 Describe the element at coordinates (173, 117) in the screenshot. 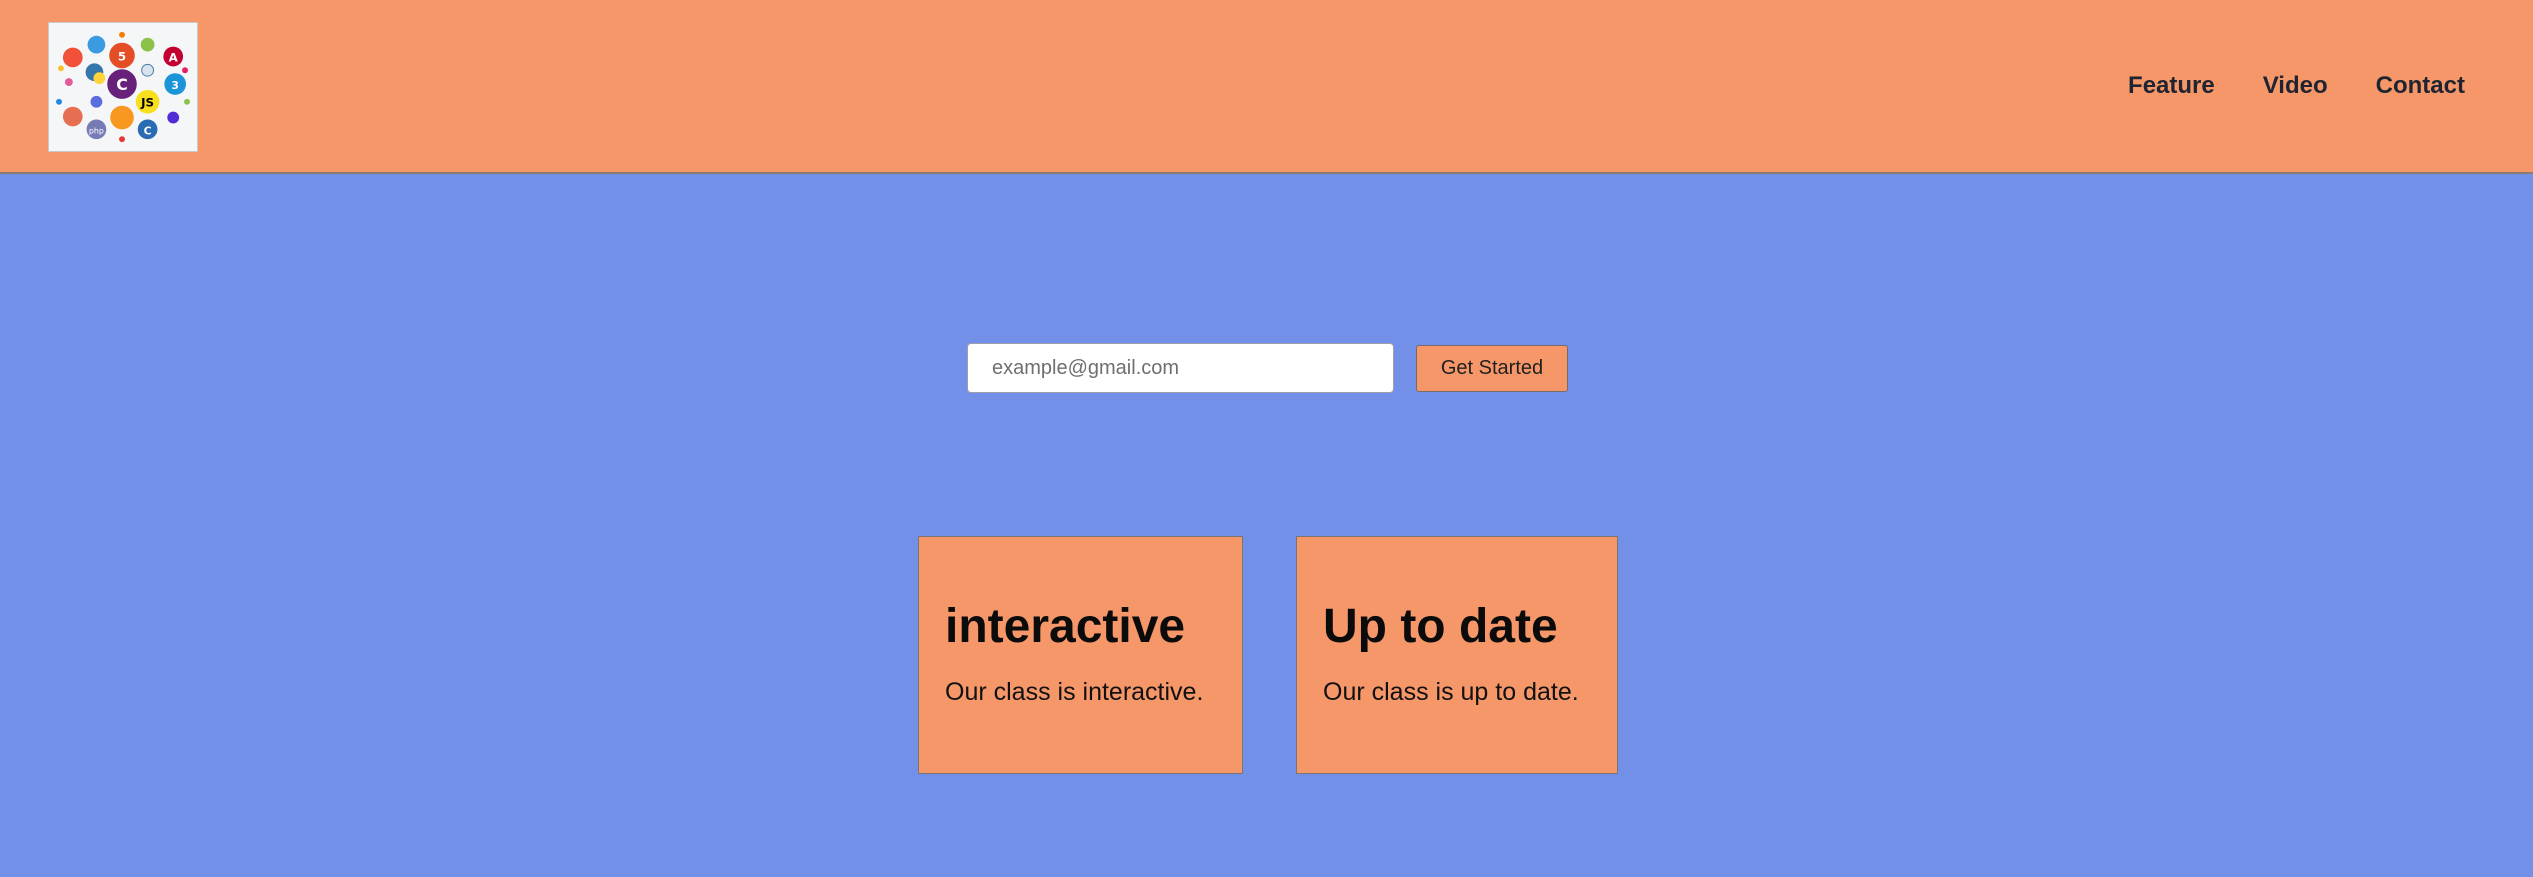

I see `dotnet-icon` at that location.